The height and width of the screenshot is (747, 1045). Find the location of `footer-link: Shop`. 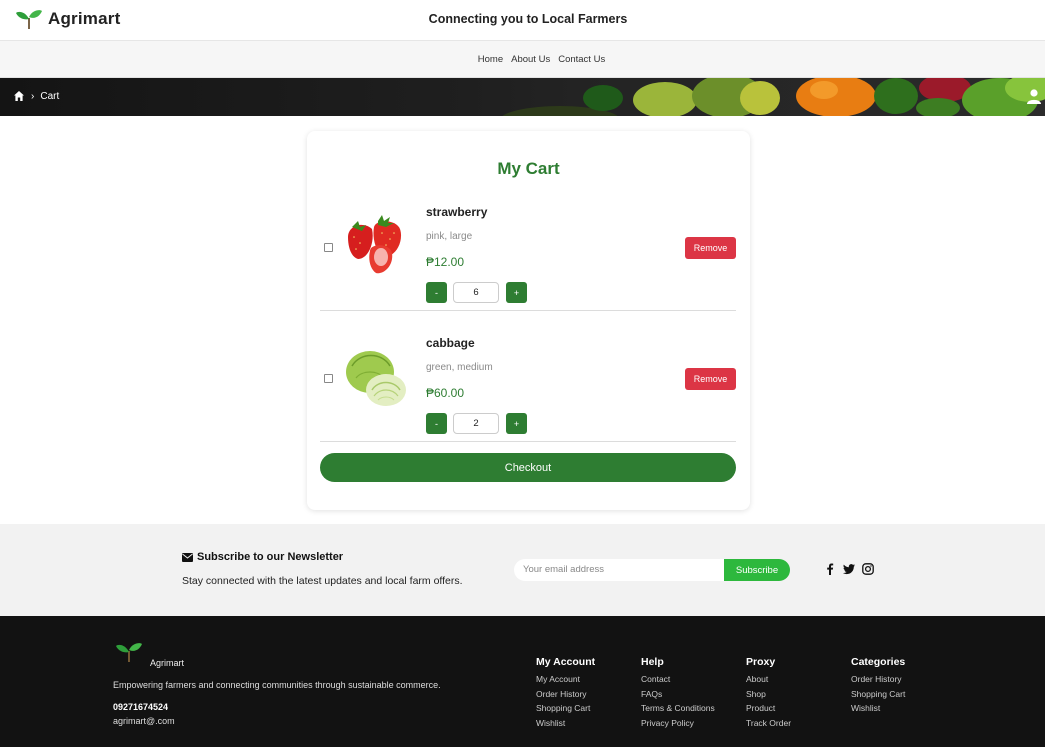

footer-link: Shop is located at coordinates (768, 694).